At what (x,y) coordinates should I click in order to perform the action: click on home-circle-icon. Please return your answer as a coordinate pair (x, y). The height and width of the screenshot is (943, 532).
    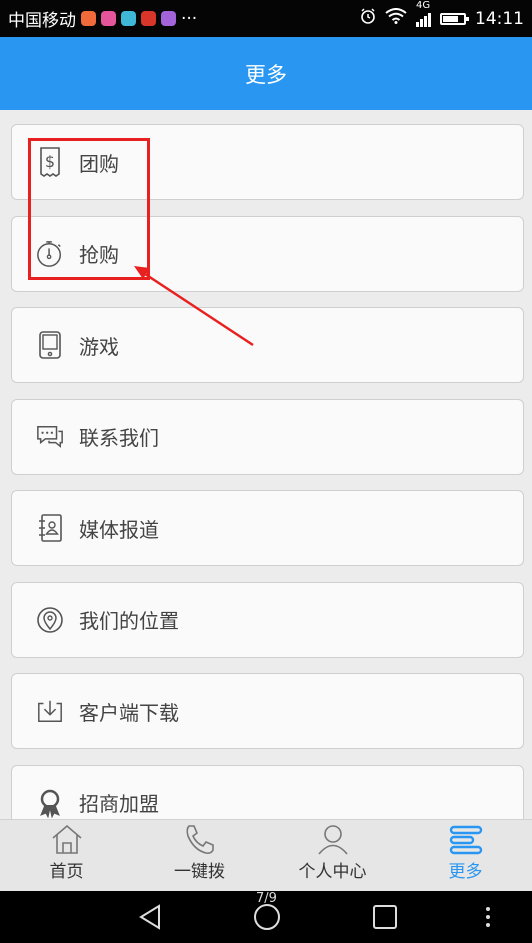
    Looking at the image, I should click on (267, 917).